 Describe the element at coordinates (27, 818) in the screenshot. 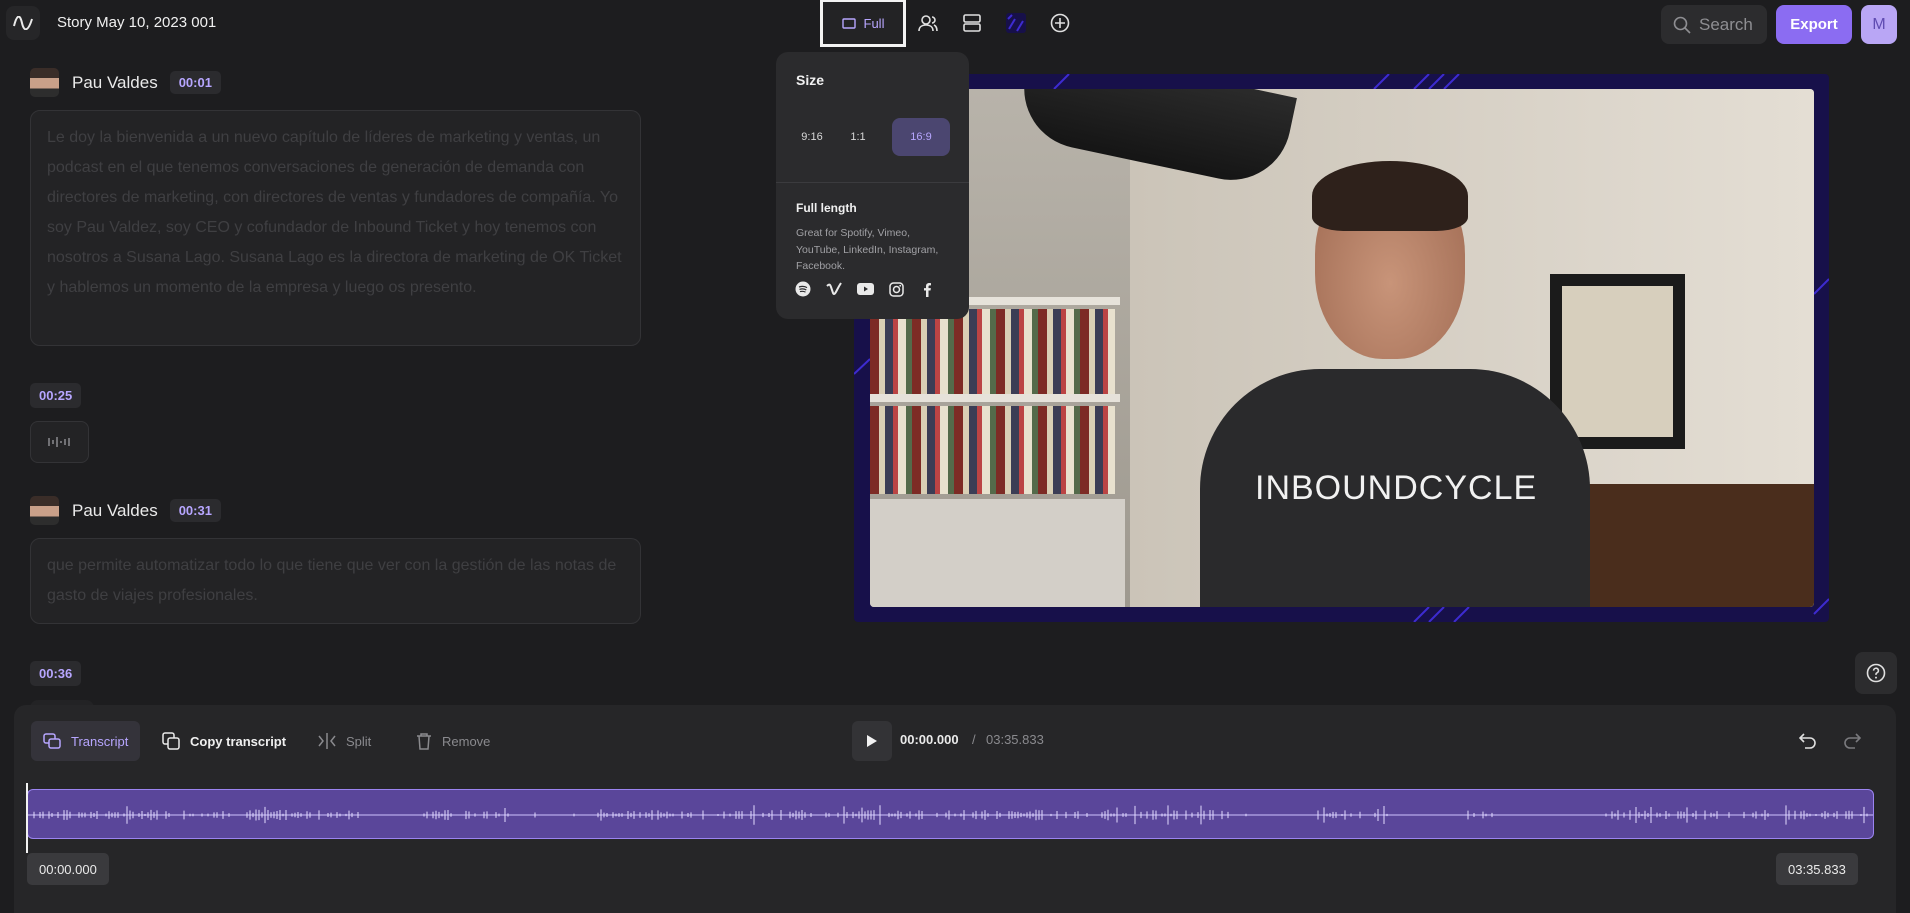

I see `playhead` at that location.